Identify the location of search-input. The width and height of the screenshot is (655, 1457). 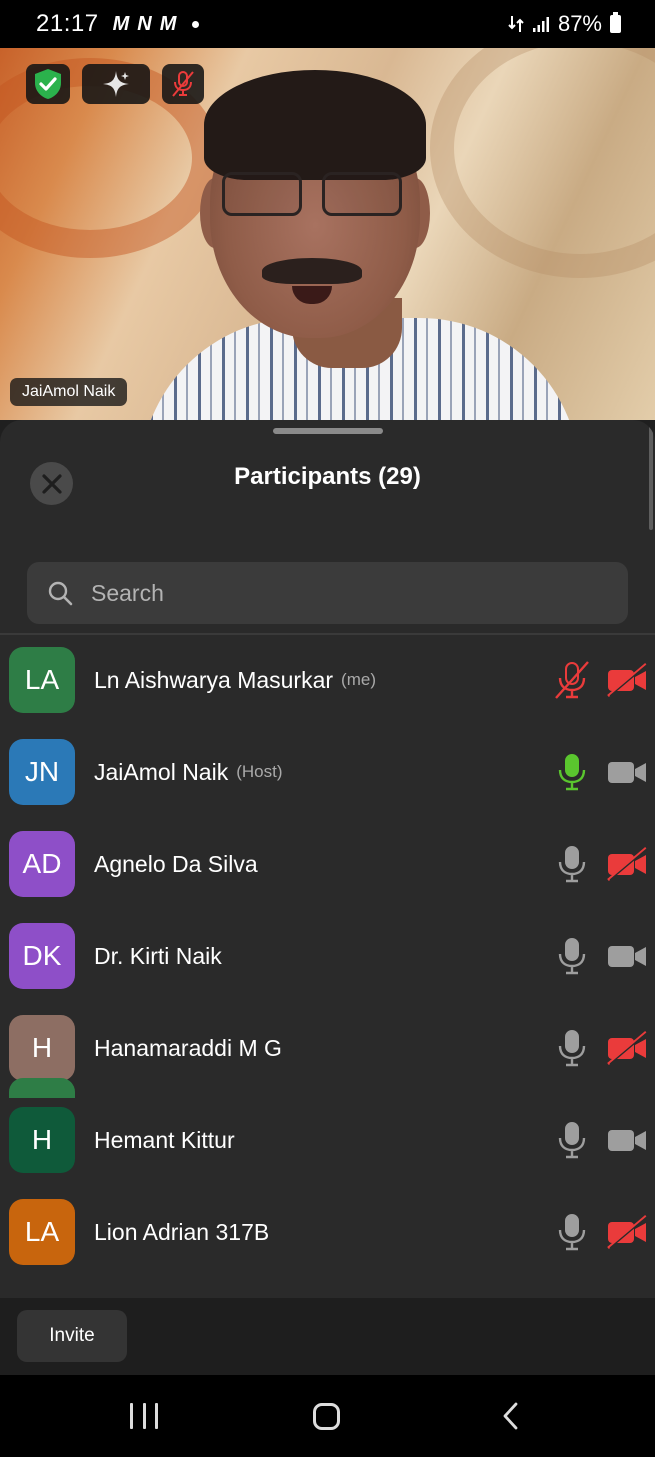
(331, 593).